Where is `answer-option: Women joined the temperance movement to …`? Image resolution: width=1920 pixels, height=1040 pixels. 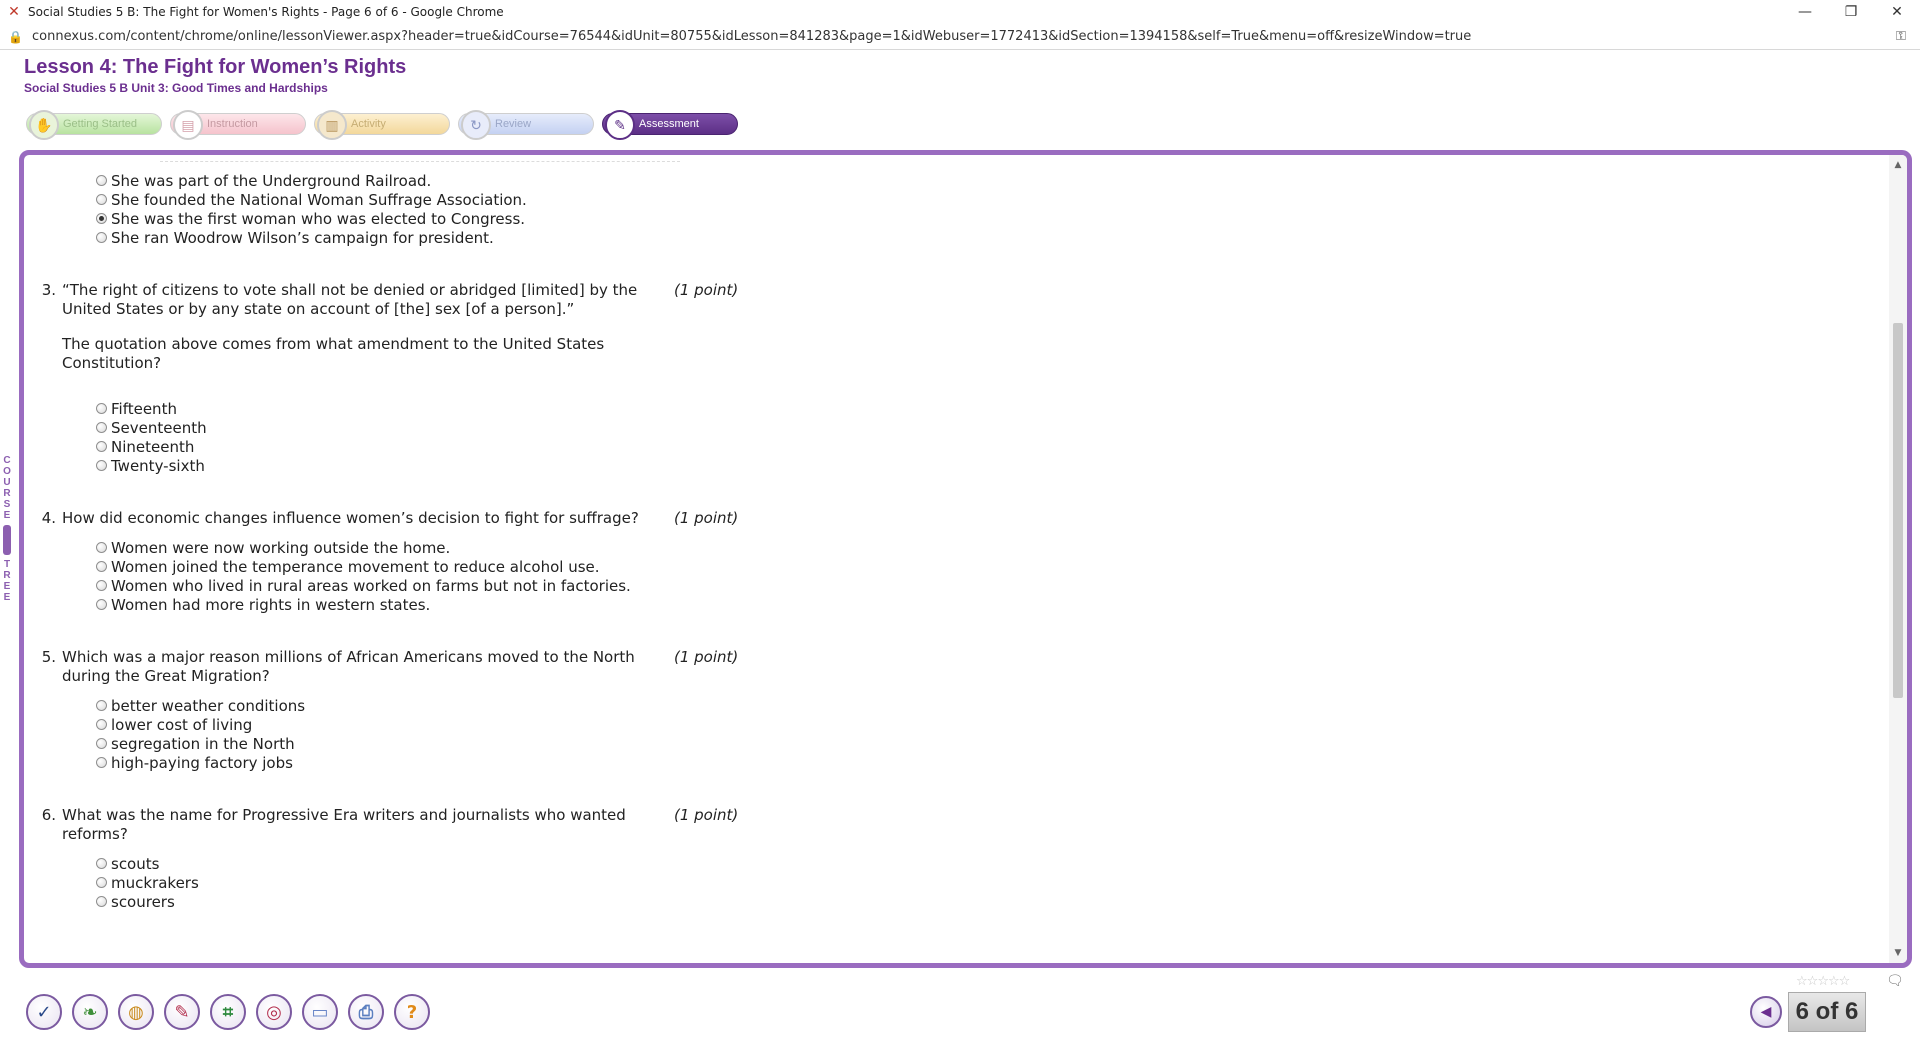 answer-option: Women joined the temperance movement to … is located at coordinates (445, 566).